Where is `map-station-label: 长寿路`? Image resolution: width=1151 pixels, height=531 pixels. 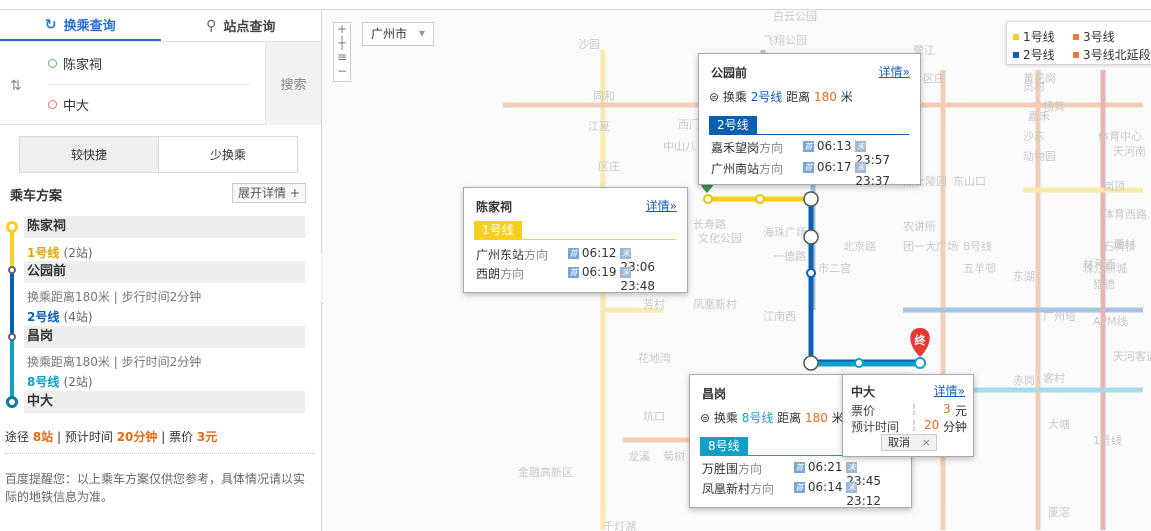
map-station-label: 长寿路 is located at coordinates (709, 224).